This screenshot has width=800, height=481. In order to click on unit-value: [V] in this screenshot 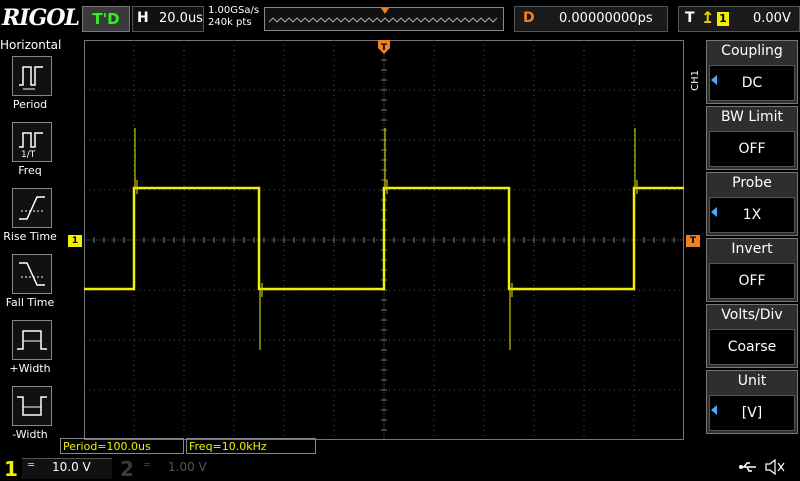, I will do `click(752, 413)`.